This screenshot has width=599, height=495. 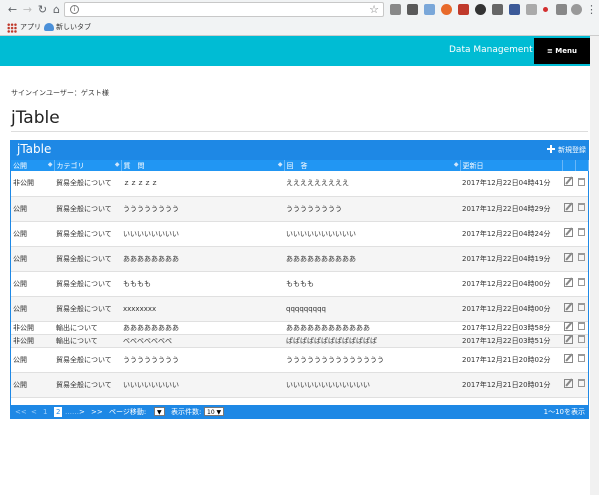 I want to click on per-page-select: 10 ▼, so click(x=214, y=411).